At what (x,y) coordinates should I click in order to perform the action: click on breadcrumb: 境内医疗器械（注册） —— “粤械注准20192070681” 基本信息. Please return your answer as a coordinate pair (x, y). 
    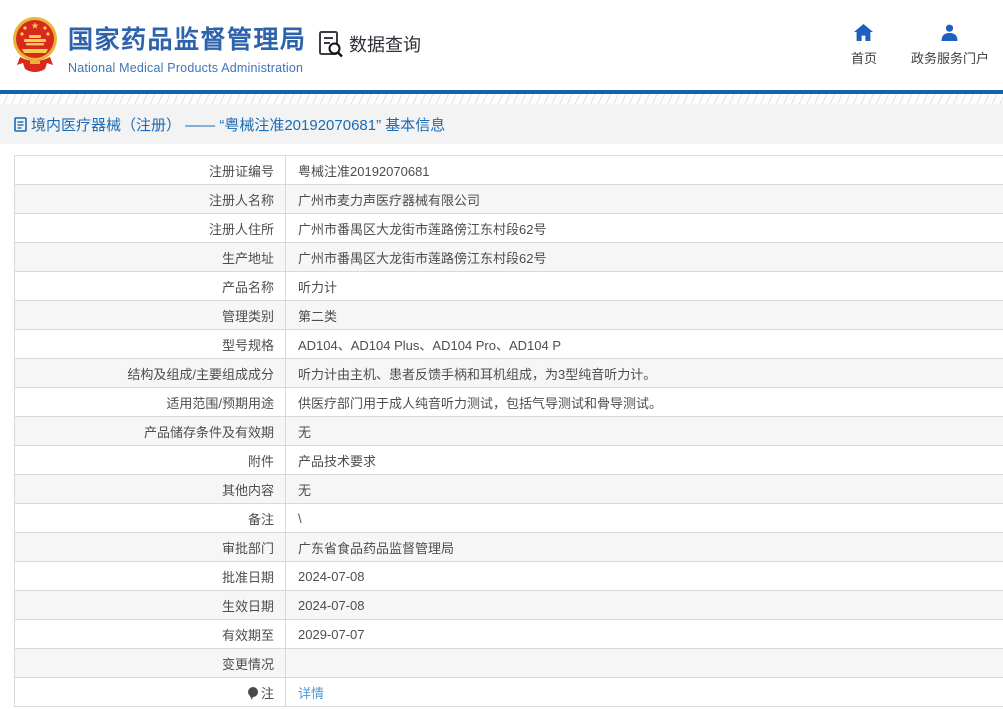
    Looking at the image, I should click on (229, 124).